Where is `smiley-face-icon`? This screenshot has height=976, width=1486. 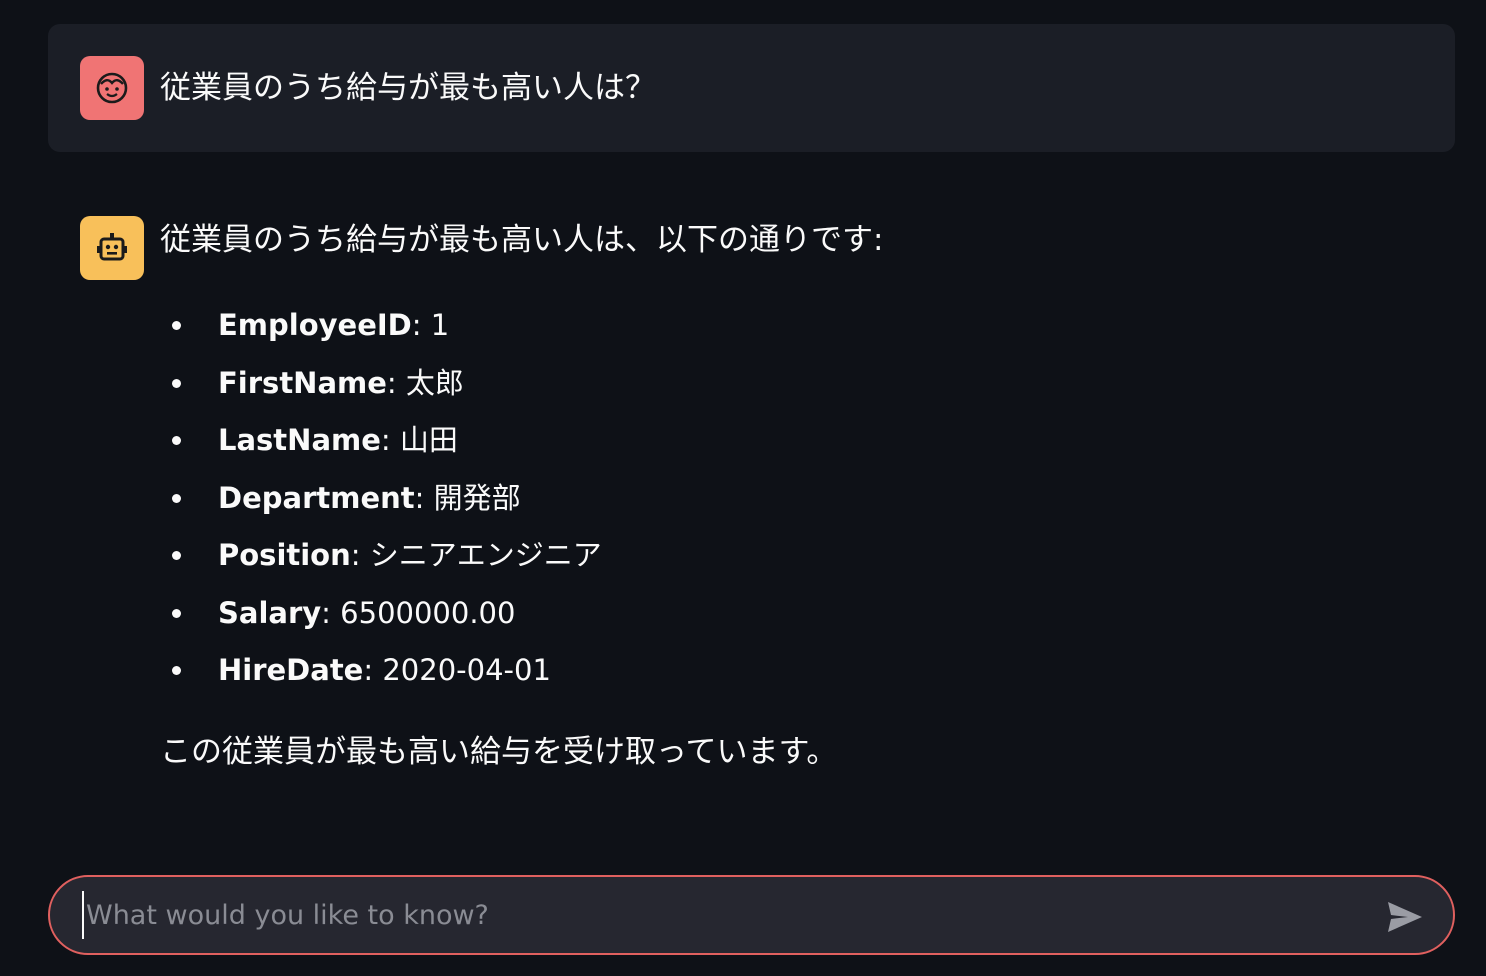 smiley-face-icon is located at coordinates (112, 88).